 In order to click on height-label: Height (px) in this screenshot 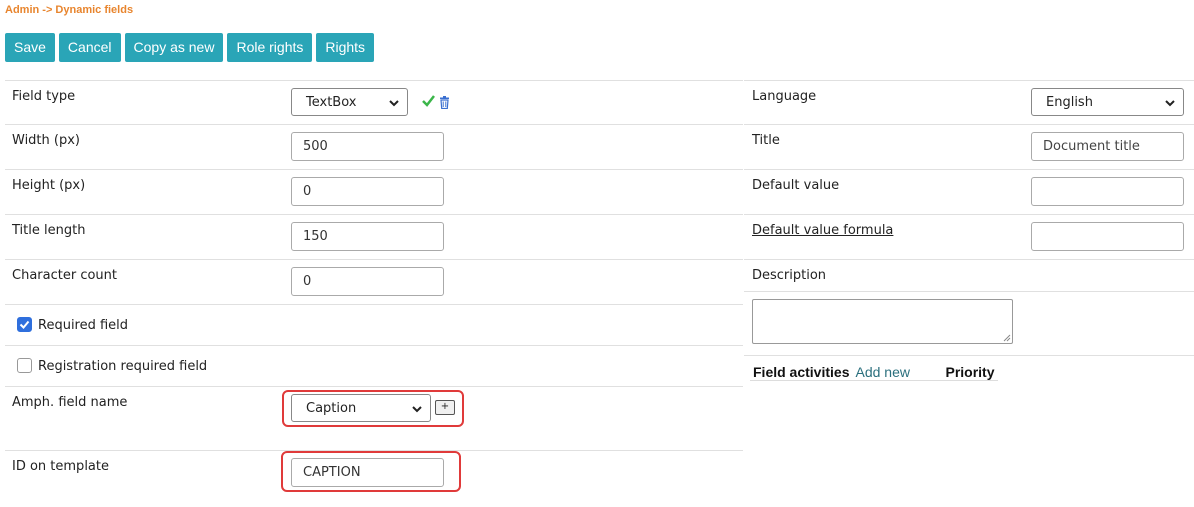, I will do `click(49, 185)`.